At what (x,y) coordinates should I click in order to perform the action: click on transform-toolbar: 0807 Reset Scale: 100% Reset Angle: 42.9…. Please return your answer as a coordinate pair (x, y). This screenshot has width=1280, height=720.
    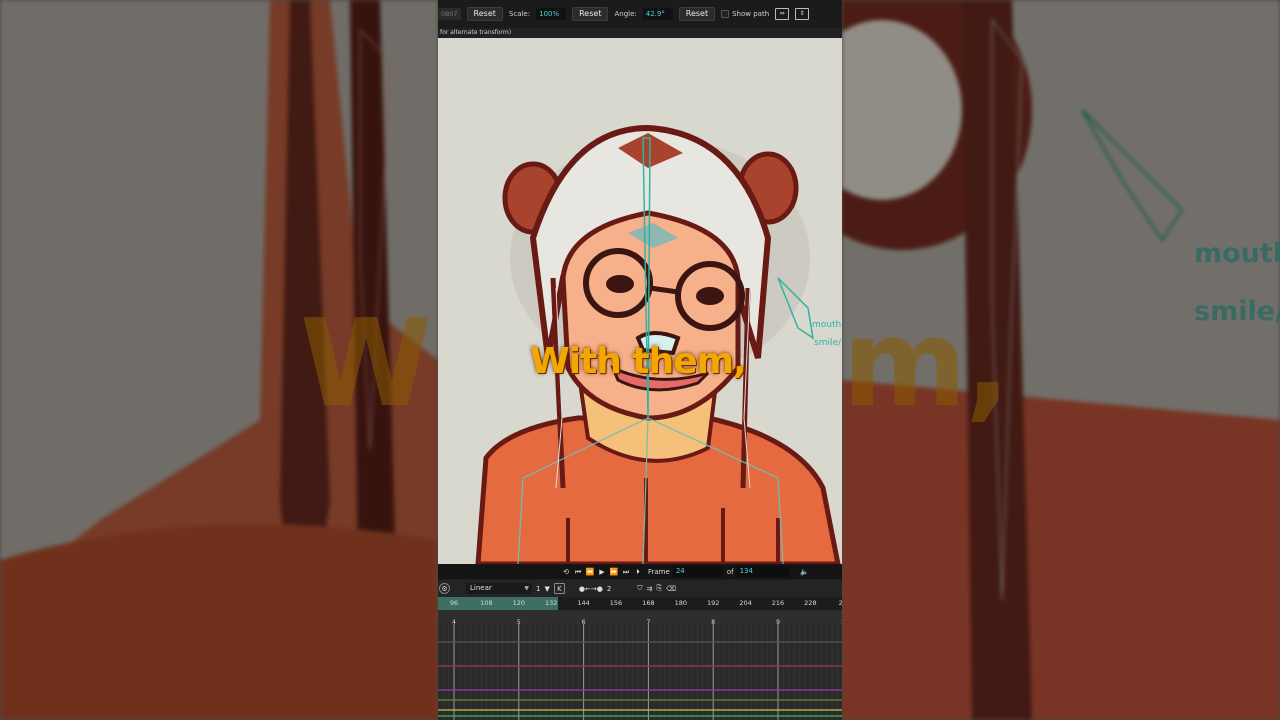
    Looking at the image, I should click on (640, 14).